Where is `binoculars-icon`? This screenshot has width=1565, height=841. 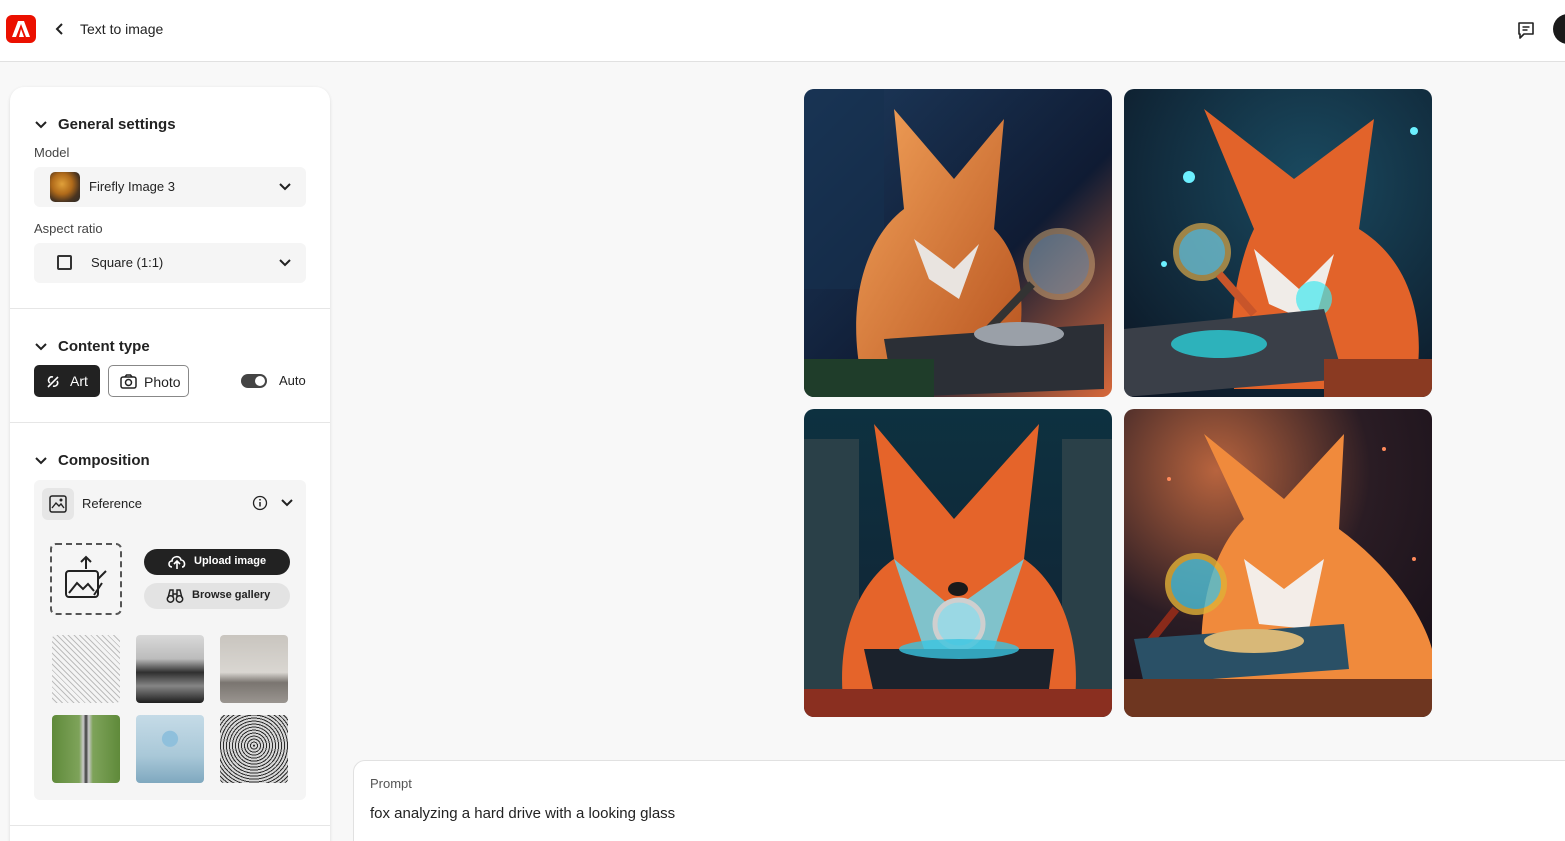 binoculars-icon is located at coordinates (175, 596).